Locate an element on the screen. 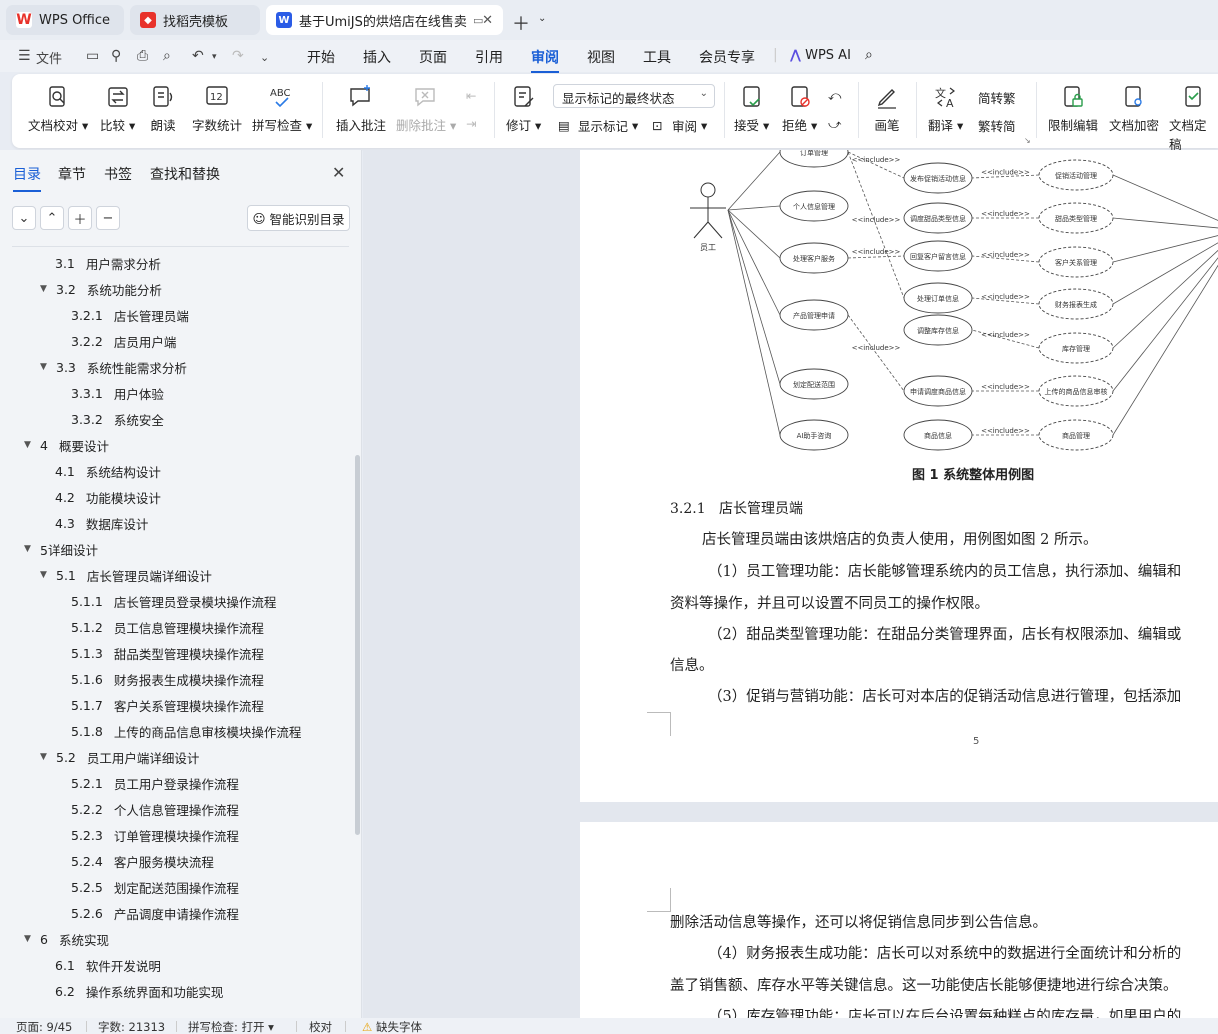 The height and width of the screenshot is (1034, 1218). accept-button: 接受 ▾ is located at coordinates (751, 109).